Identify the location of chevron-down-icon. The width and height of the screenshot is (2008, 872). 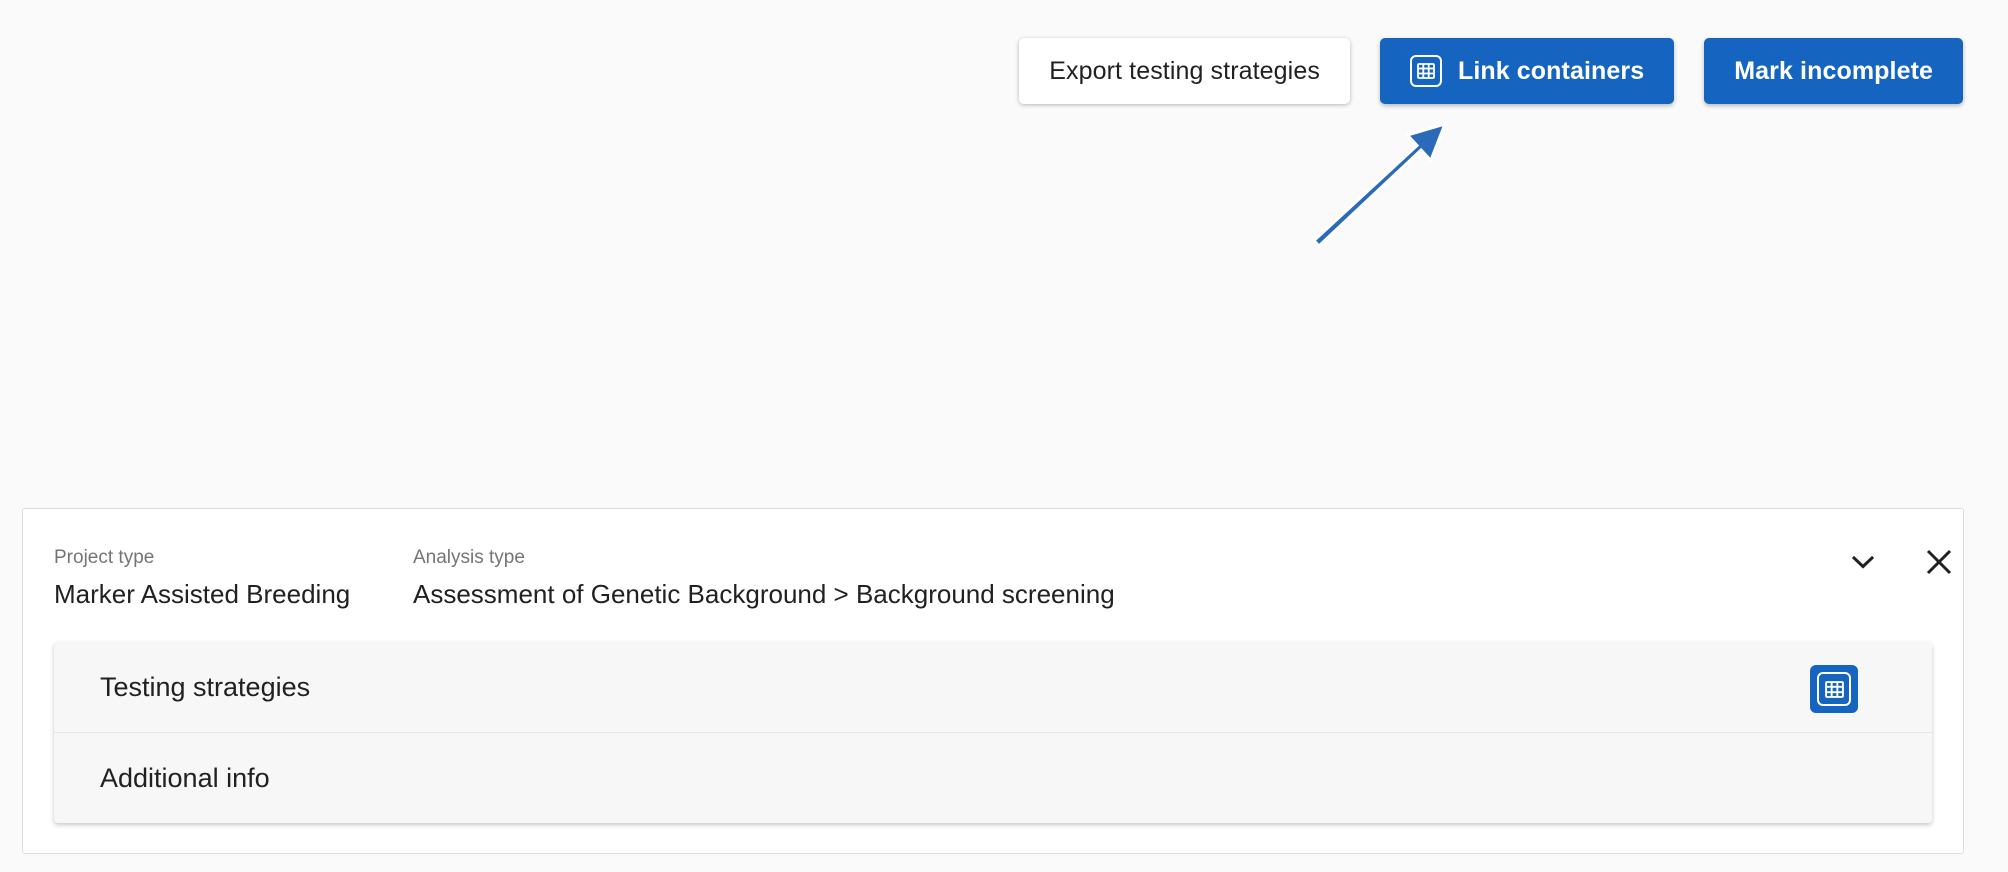
(1863, 562).